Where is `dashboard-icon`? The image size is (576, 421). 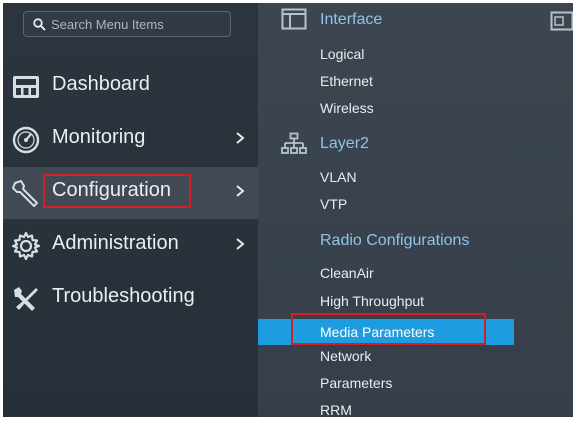 dashboard-icon is located at coordinates (26, 87).